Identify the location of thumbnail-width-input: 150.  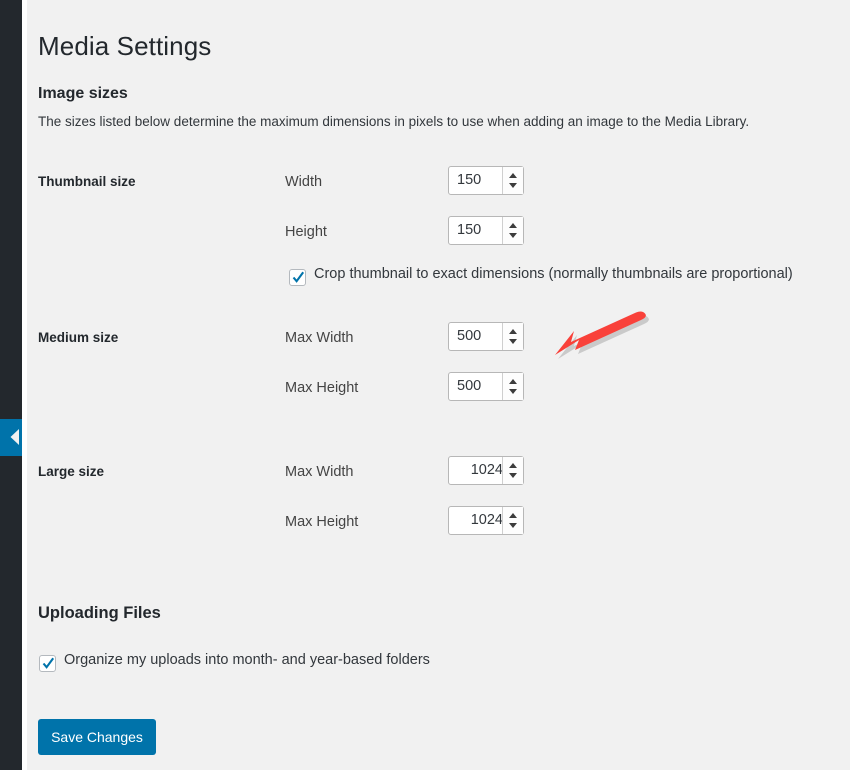
(486, 180).